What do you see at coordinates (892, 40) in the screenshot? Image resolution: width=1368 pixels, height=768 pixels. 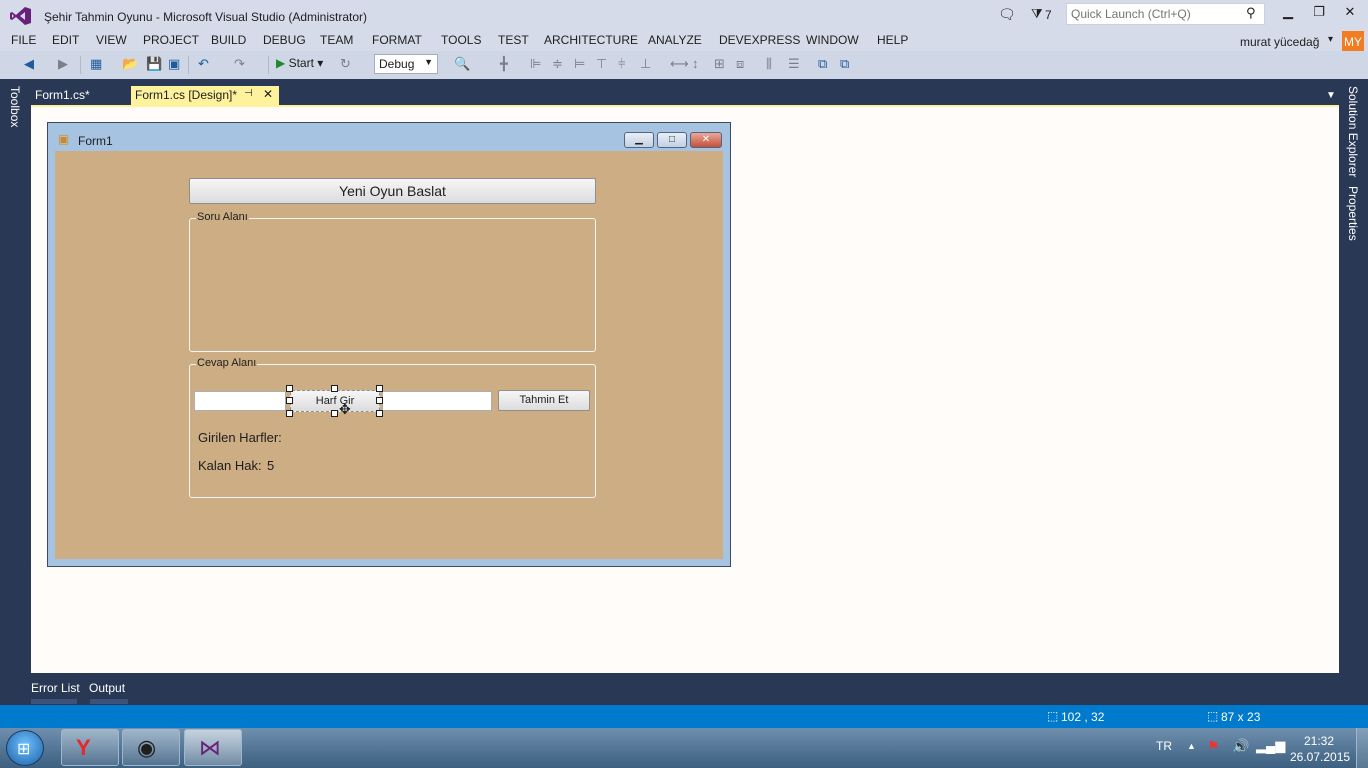 I see `menu-help: HELP` at bounding box center [892, 40].